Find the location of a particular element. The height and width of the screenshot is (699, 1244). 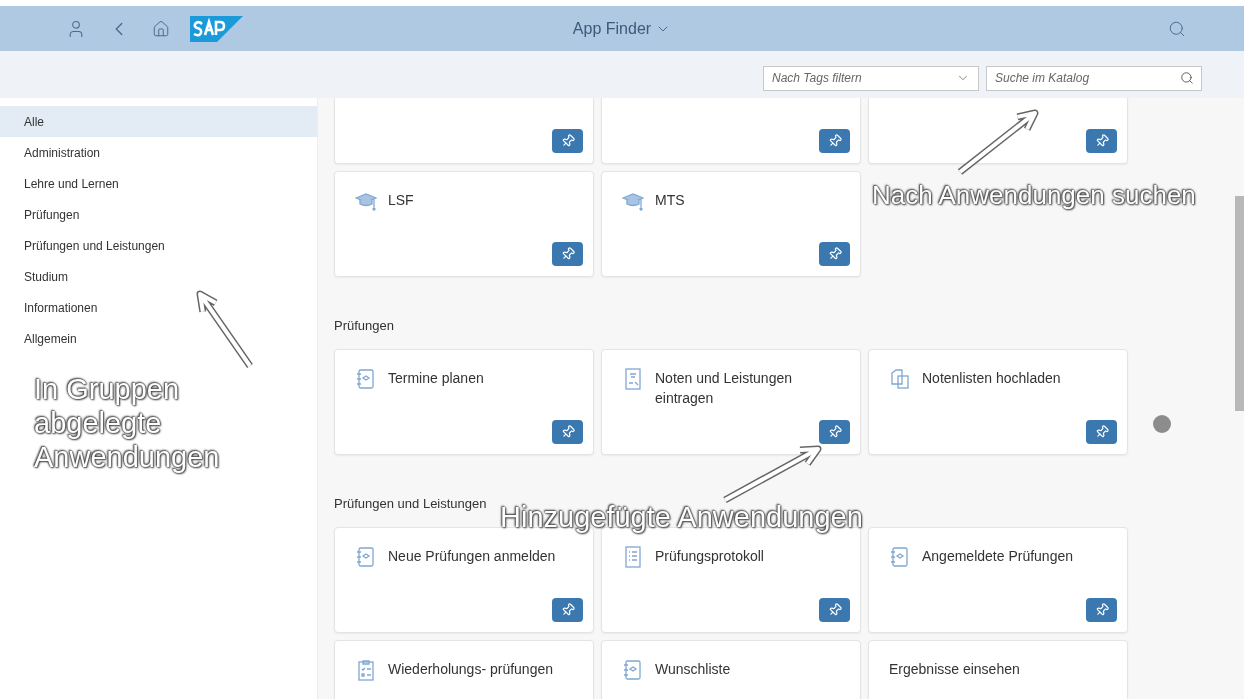

app-tile: Wiederholungs- prüfungen is located at coordinates (464, 669).